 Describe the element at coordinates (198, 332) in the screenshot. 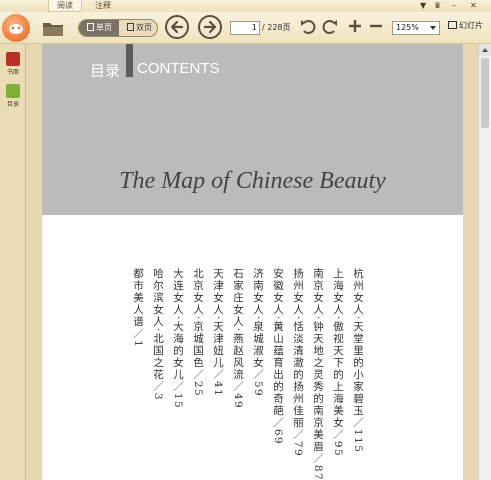

I see `toc-entry: 北京女人·京城国色／25` at that location.